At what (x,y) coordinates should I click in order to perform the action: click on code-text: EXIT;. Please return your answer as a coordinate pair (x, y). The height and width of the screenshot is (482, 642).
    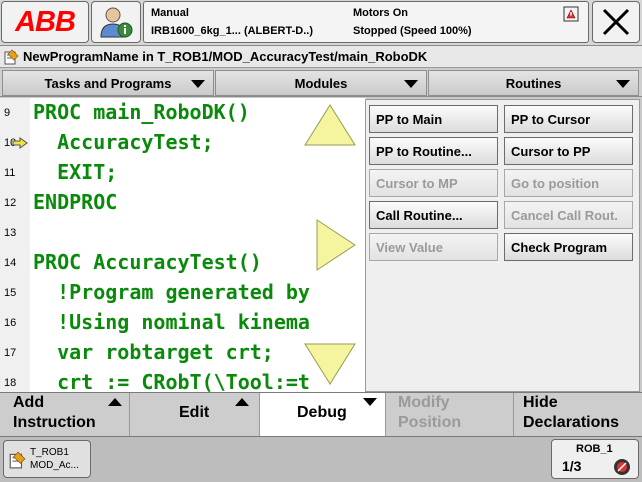
    Looking at the image, I should click on (75, 172).